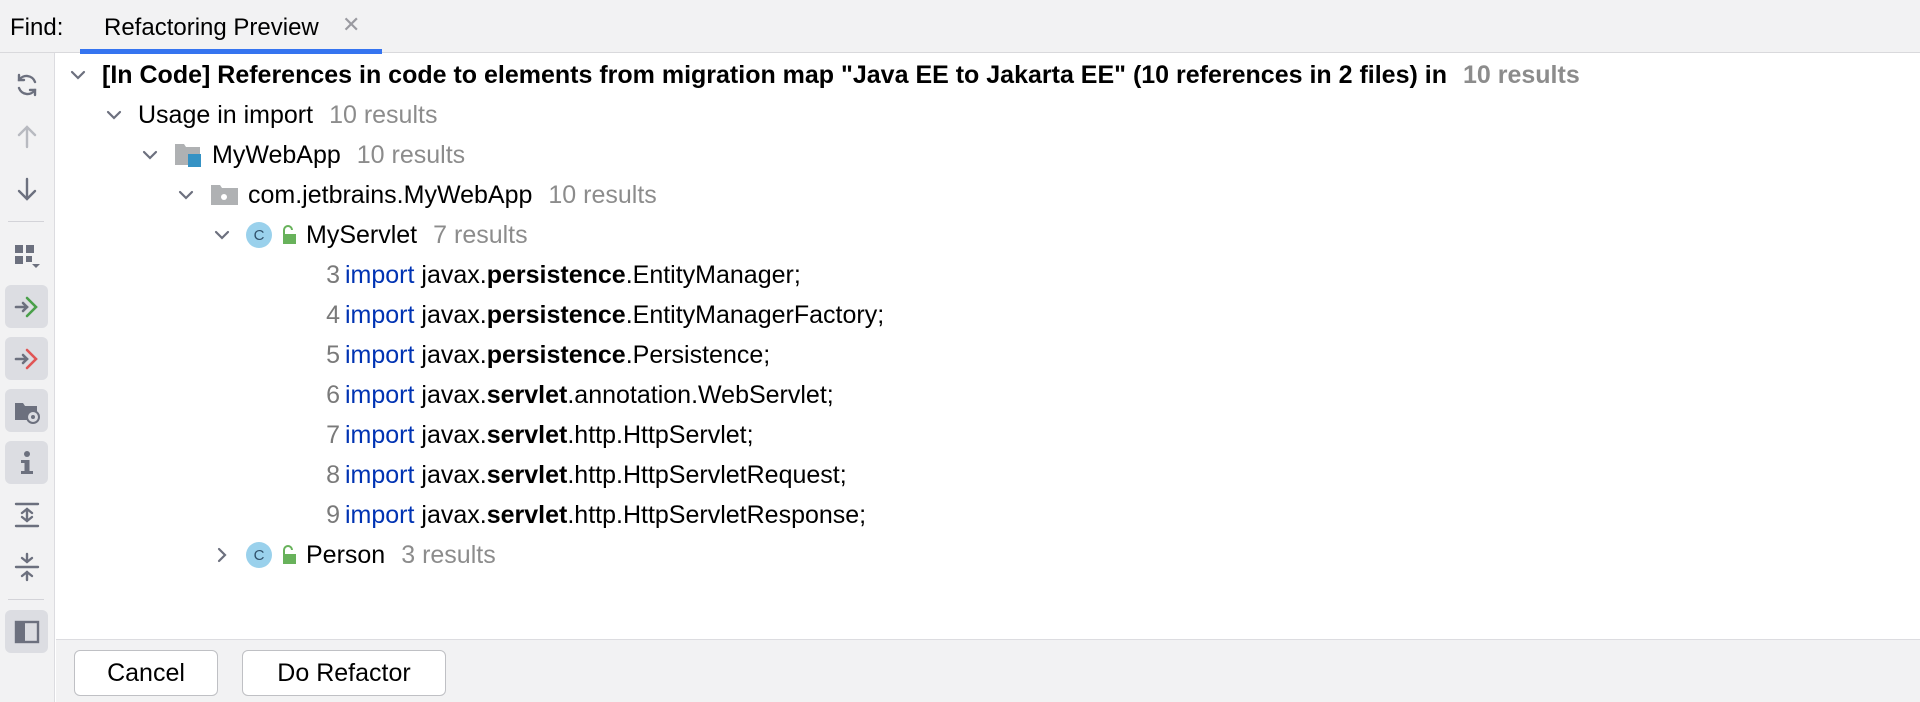 The width and height of the screenshot is (1920, 702). I want to click on line-number: 4, so click(333, 314).